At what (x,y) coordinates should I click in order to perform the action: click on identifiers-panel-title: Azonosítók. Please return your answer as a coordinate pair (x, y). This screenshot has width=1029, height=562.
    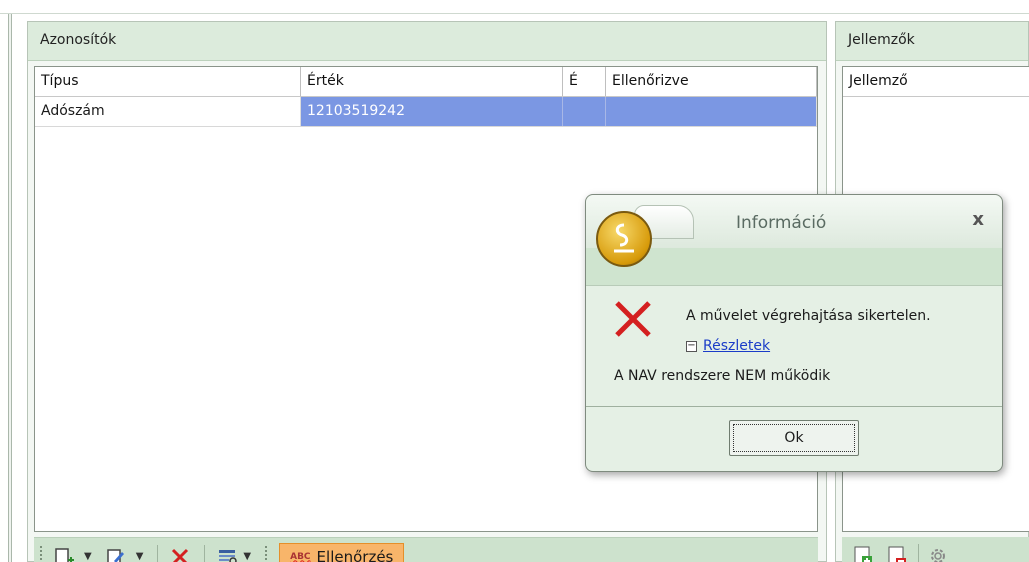
    Looking at the image, I should click on (427, 41).